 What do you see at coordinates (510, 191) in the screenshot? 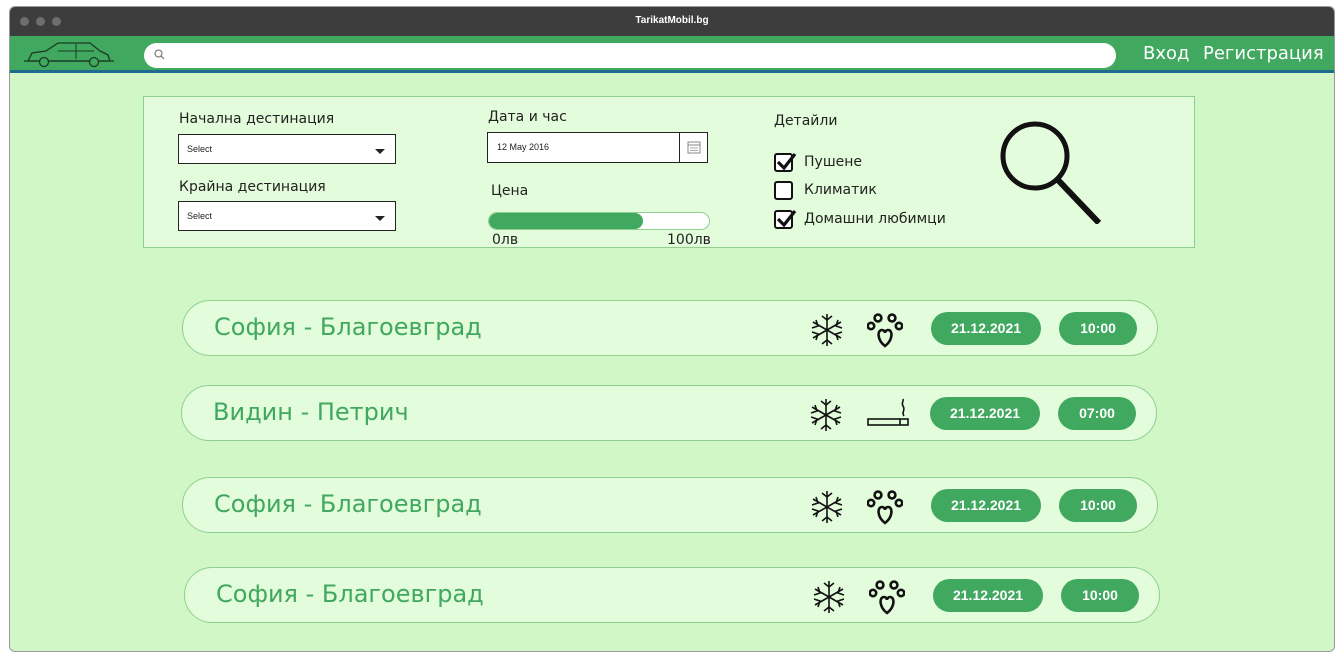
I see `price-label: Цена` at bounding box center [510, 191].